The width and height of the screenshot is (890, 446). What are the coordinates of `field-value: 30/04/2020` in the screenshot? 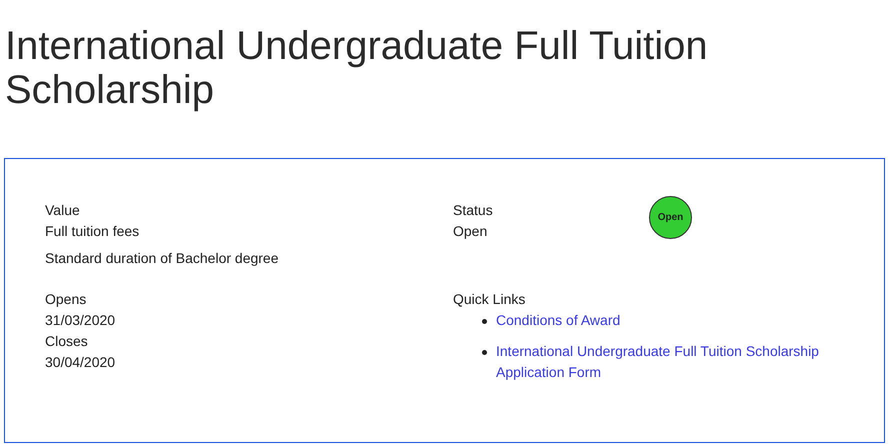 It's located at (80, 362).